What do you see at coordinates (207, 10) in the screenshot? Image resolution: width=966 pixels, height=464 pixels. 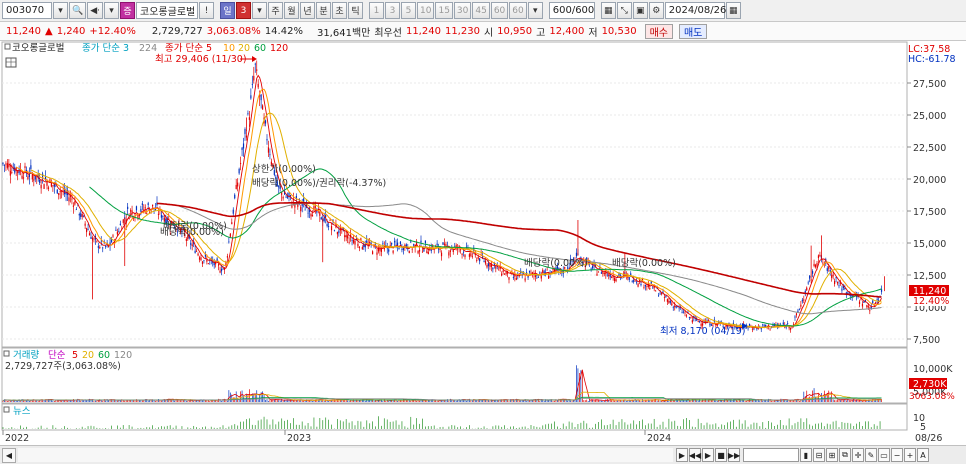 I see `alert-button: !` at bounding box center [207, 10].